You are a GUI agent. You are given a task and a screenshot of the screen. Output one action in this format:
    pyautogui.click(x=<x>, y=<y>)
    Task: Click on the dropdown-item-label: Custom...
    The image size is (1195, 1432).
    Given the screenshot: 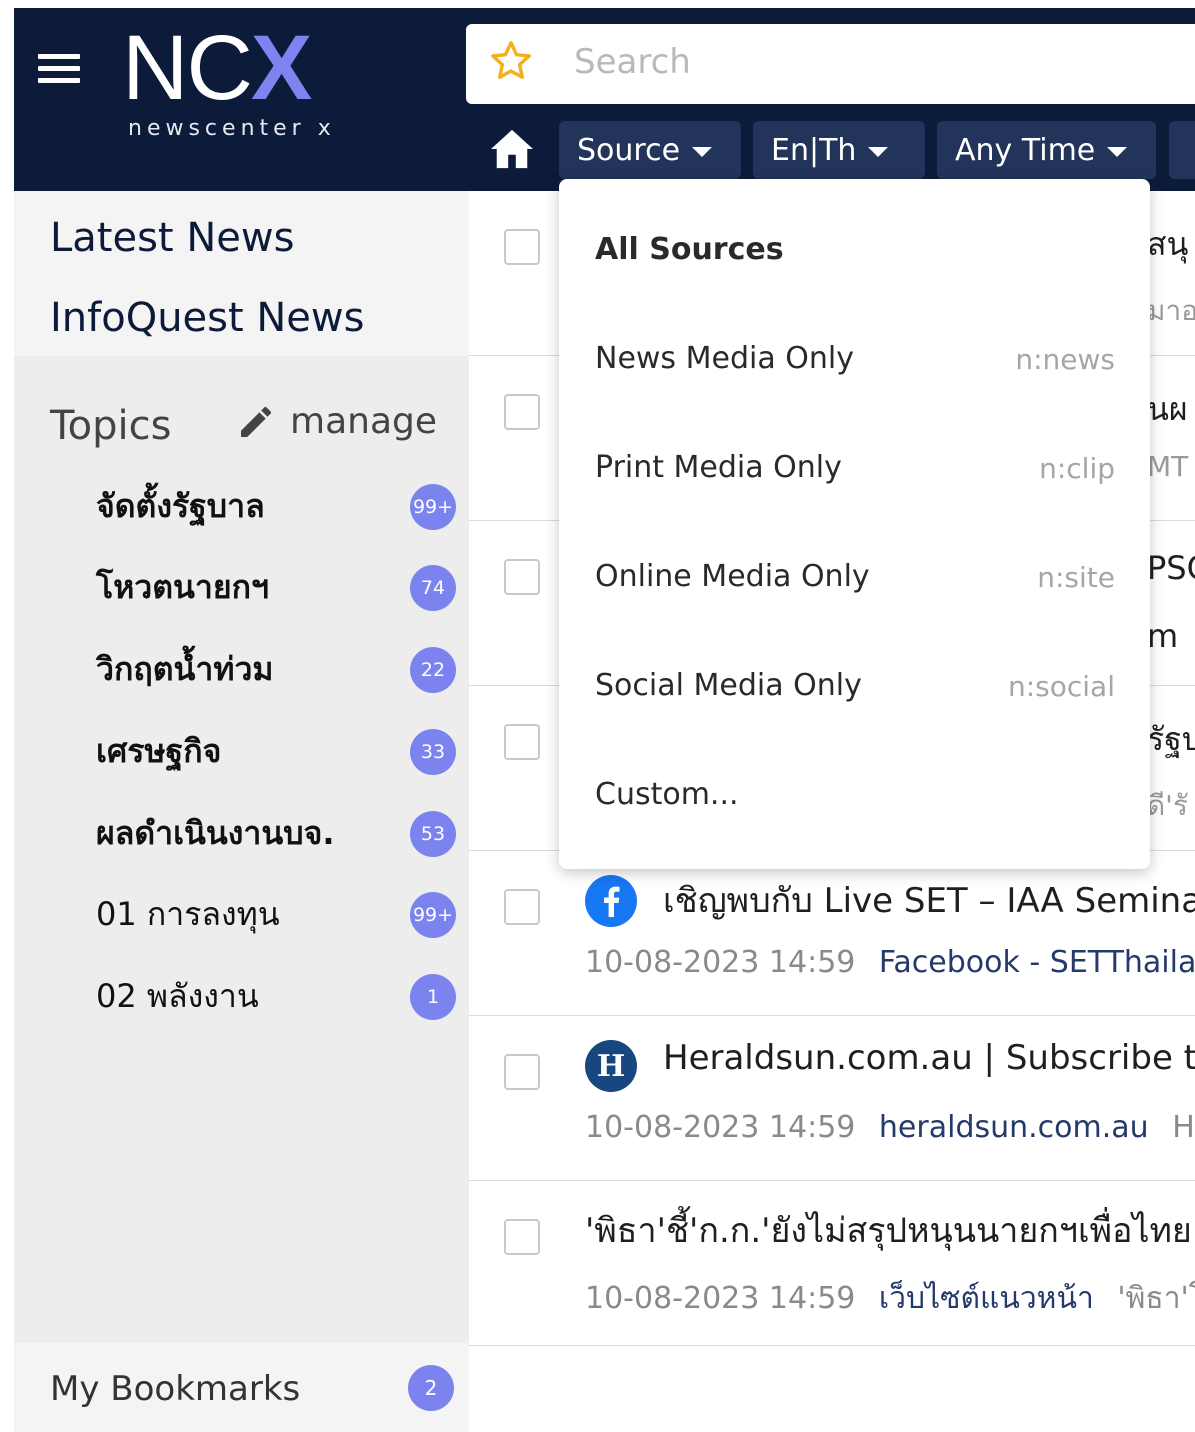 What is the action you would take?
    pyautogui.click(x=667, y=794)
    